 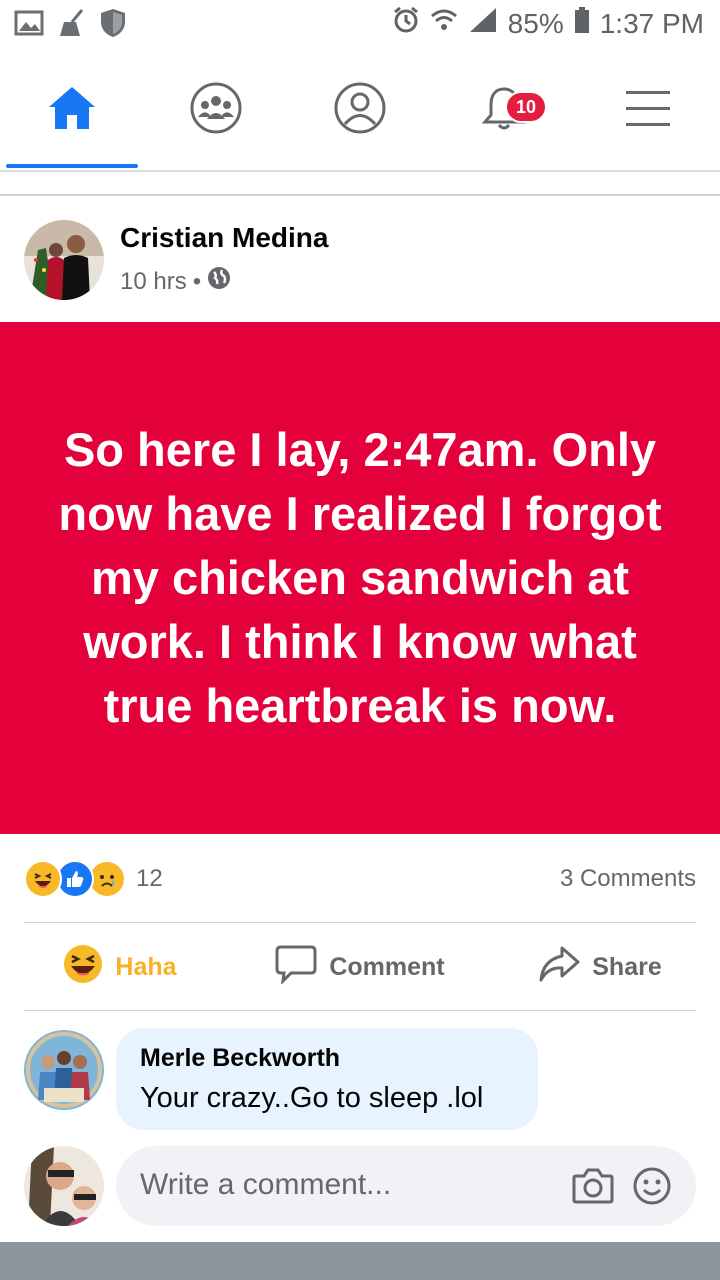 What do you see at coordinates (153, 282) in the screenshot?
I see `post-time: 10 hrs` at bounding box center [153, 282].